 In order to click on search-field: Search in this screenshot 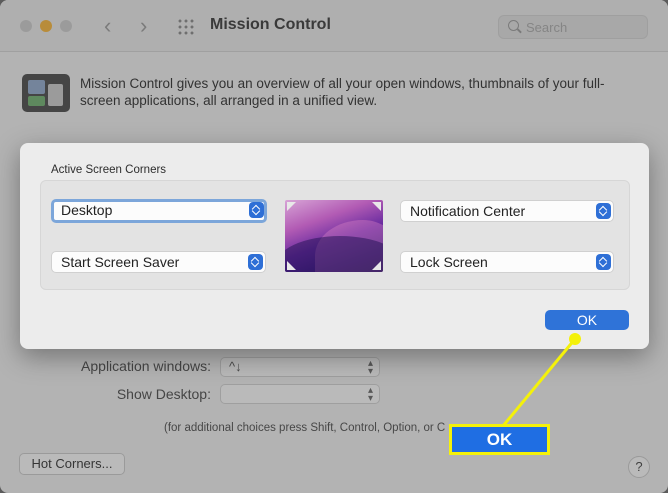, I will do `click(573, 27)`.